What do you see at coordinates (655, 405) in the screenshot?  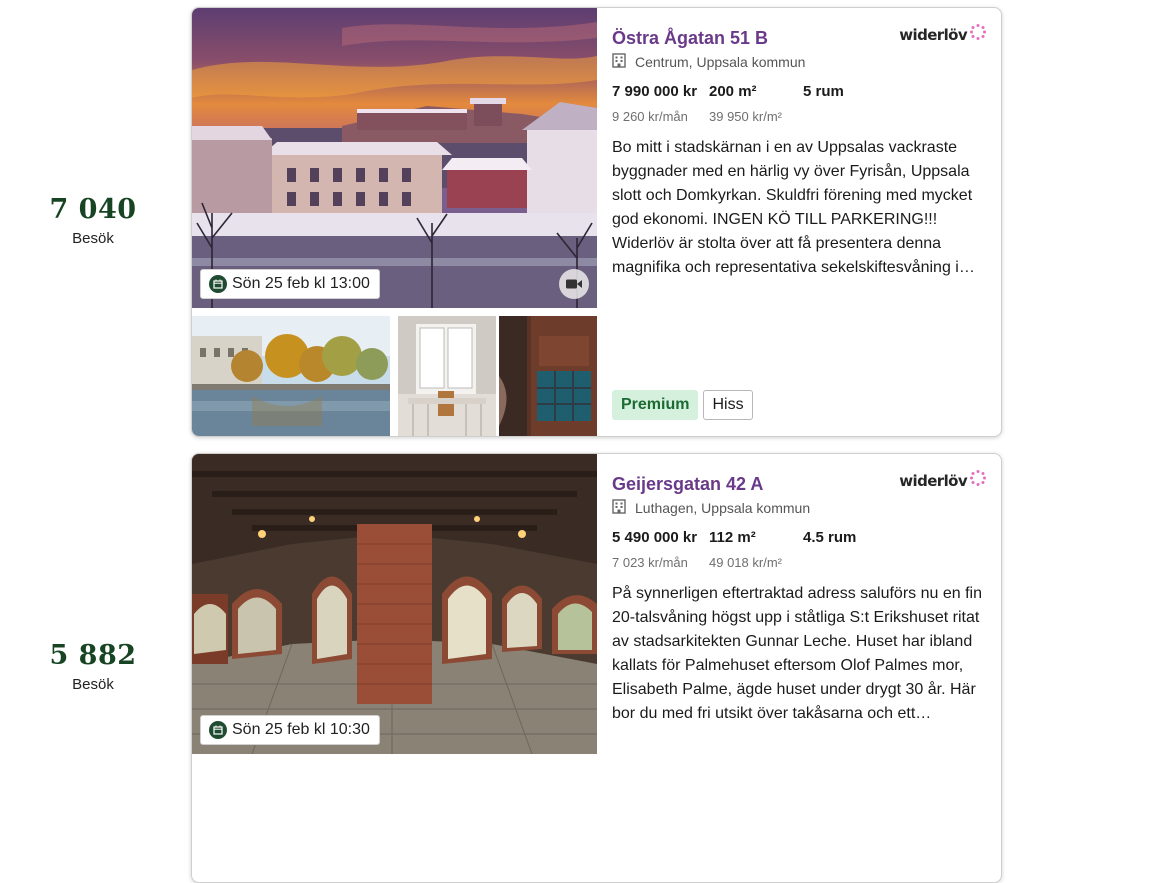 I see `premium-tag: Premium` at bounding box center [655, 405].